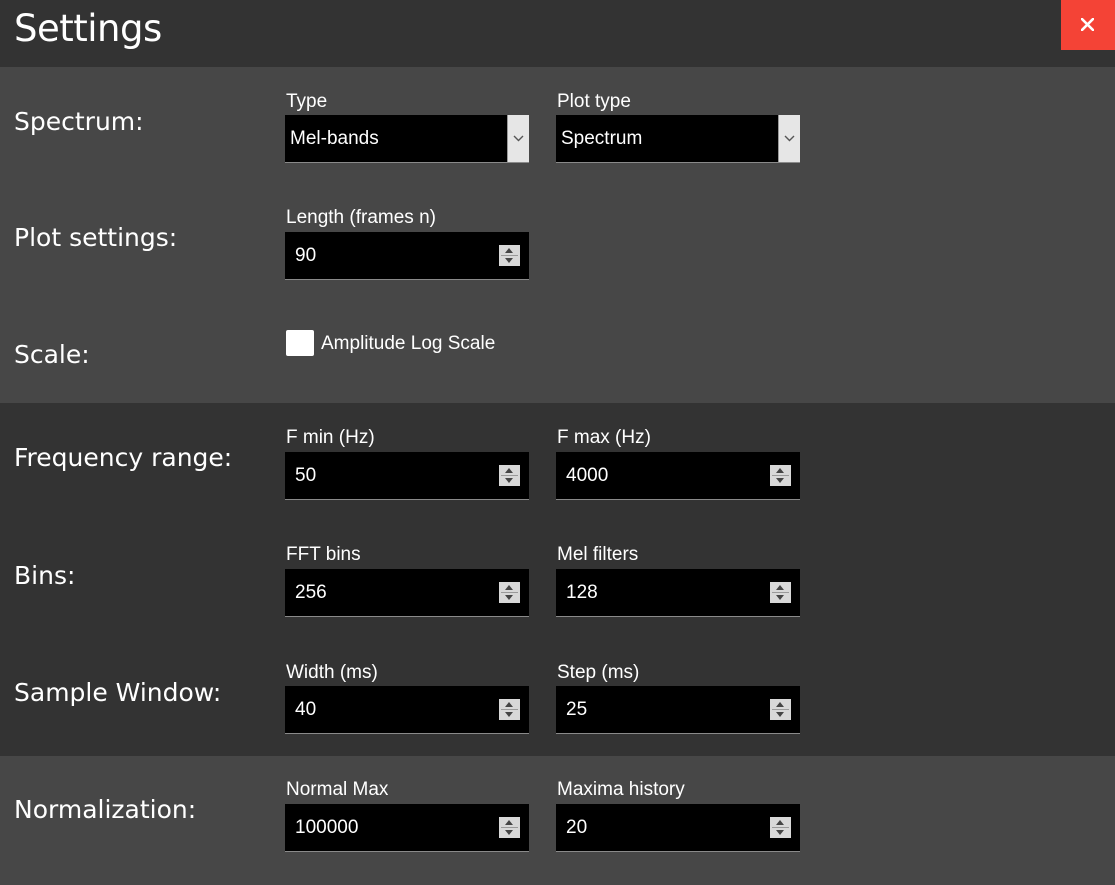 This screenshot has height=885, width=1115. I want to click on maxima-history-label: Maxima history, so click(621, 789).